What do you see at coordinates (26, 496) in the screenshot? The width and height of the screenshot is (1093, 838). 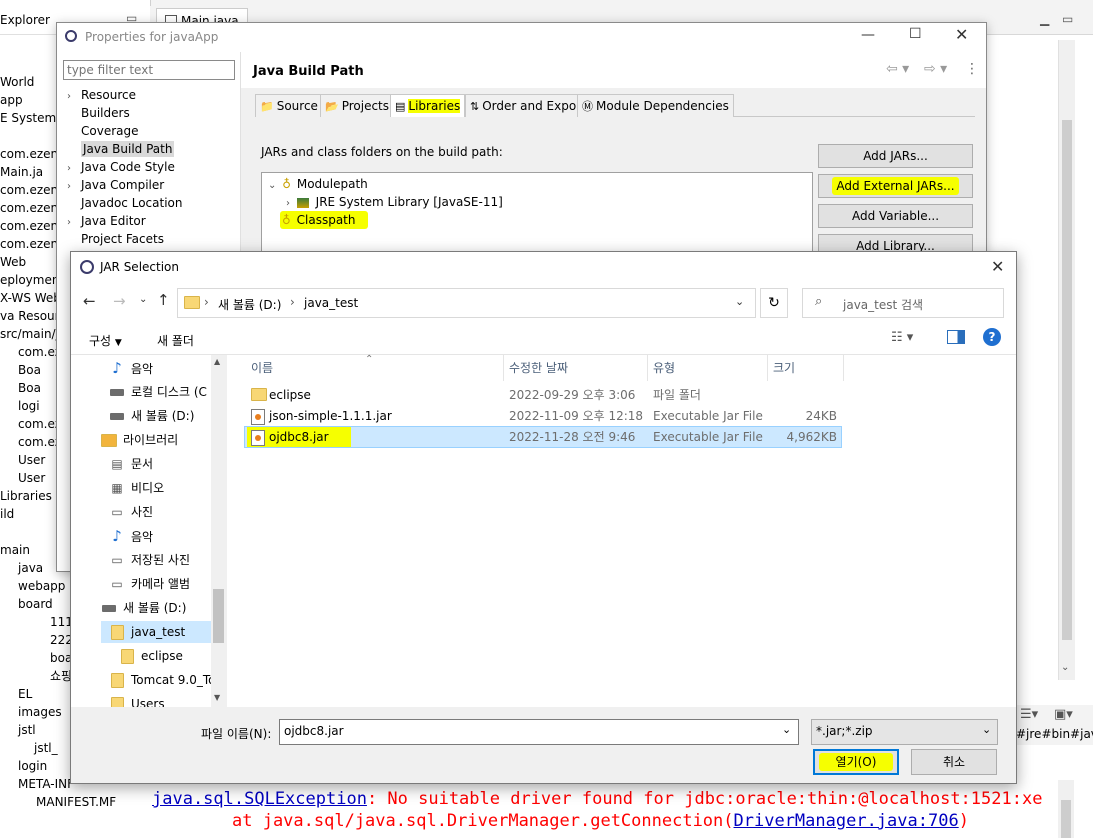 I see `explorer-tree-item: Libraries` at bounding box center [26, 496].